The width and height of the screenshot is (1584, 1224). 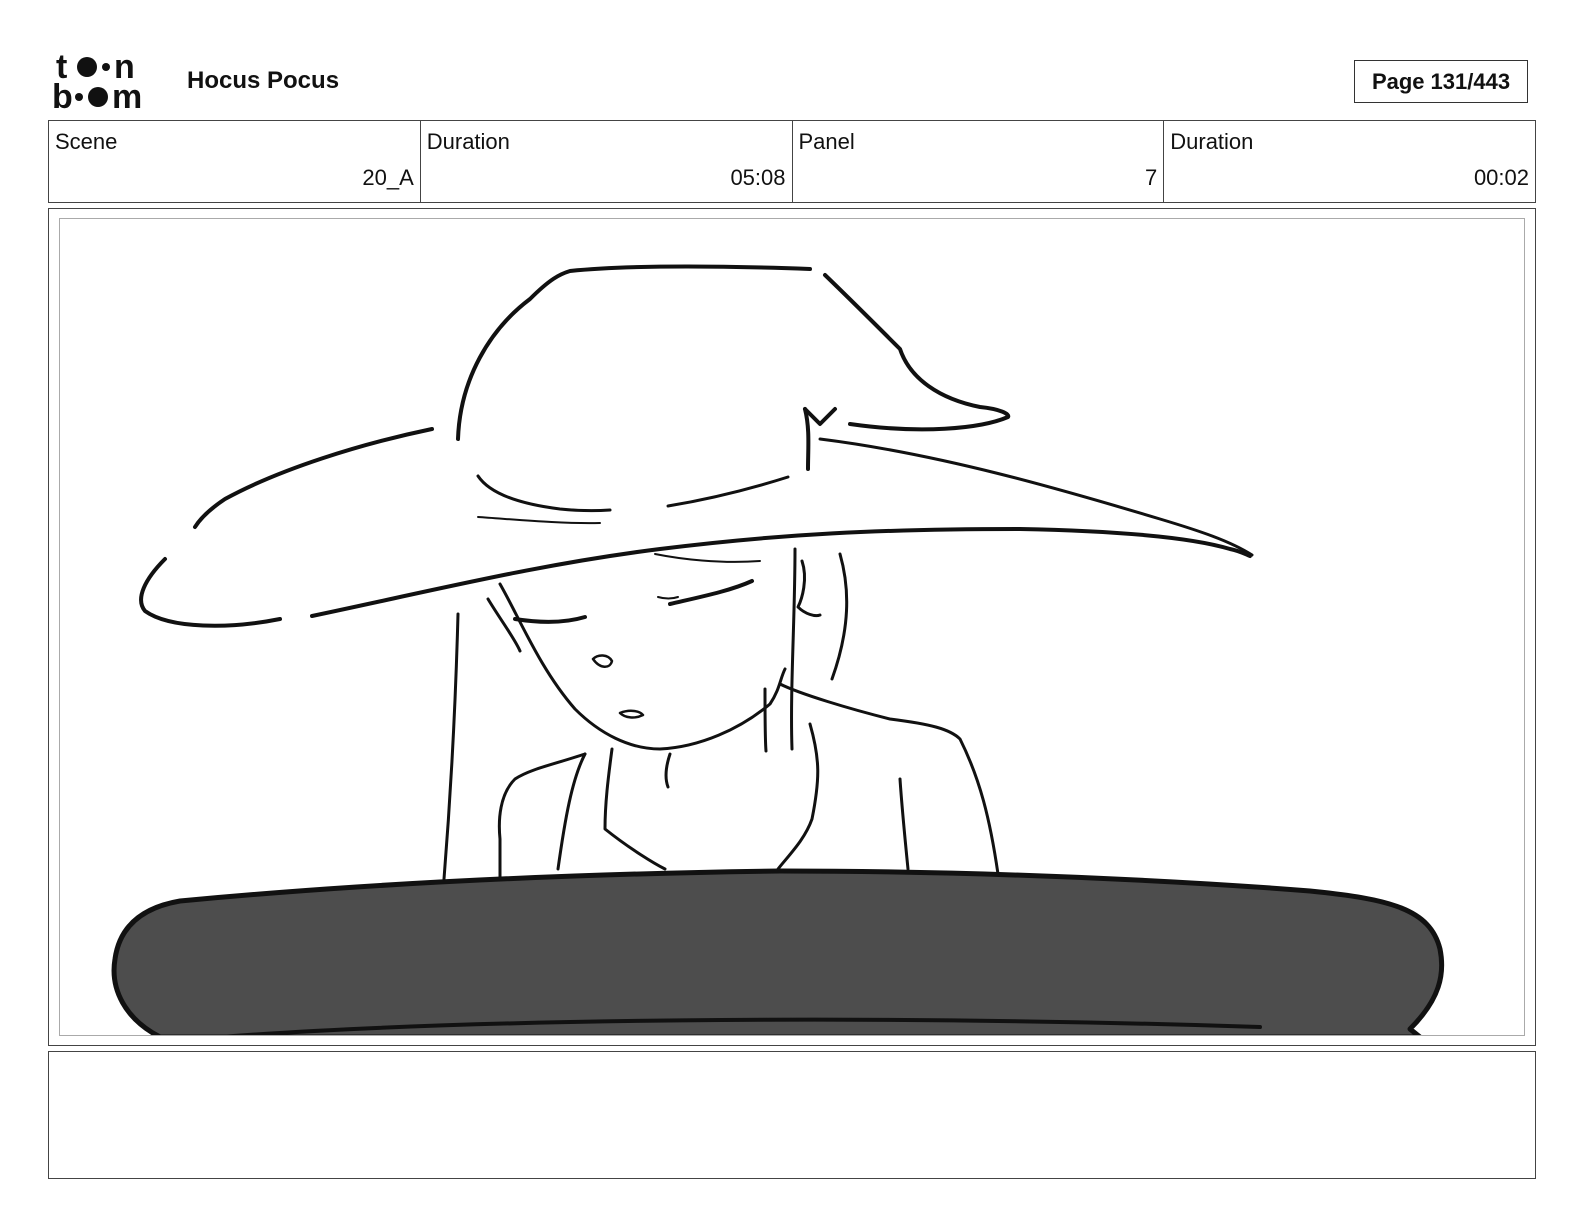 I want to click on panel-value: 7, so click(x=1151, y=177).